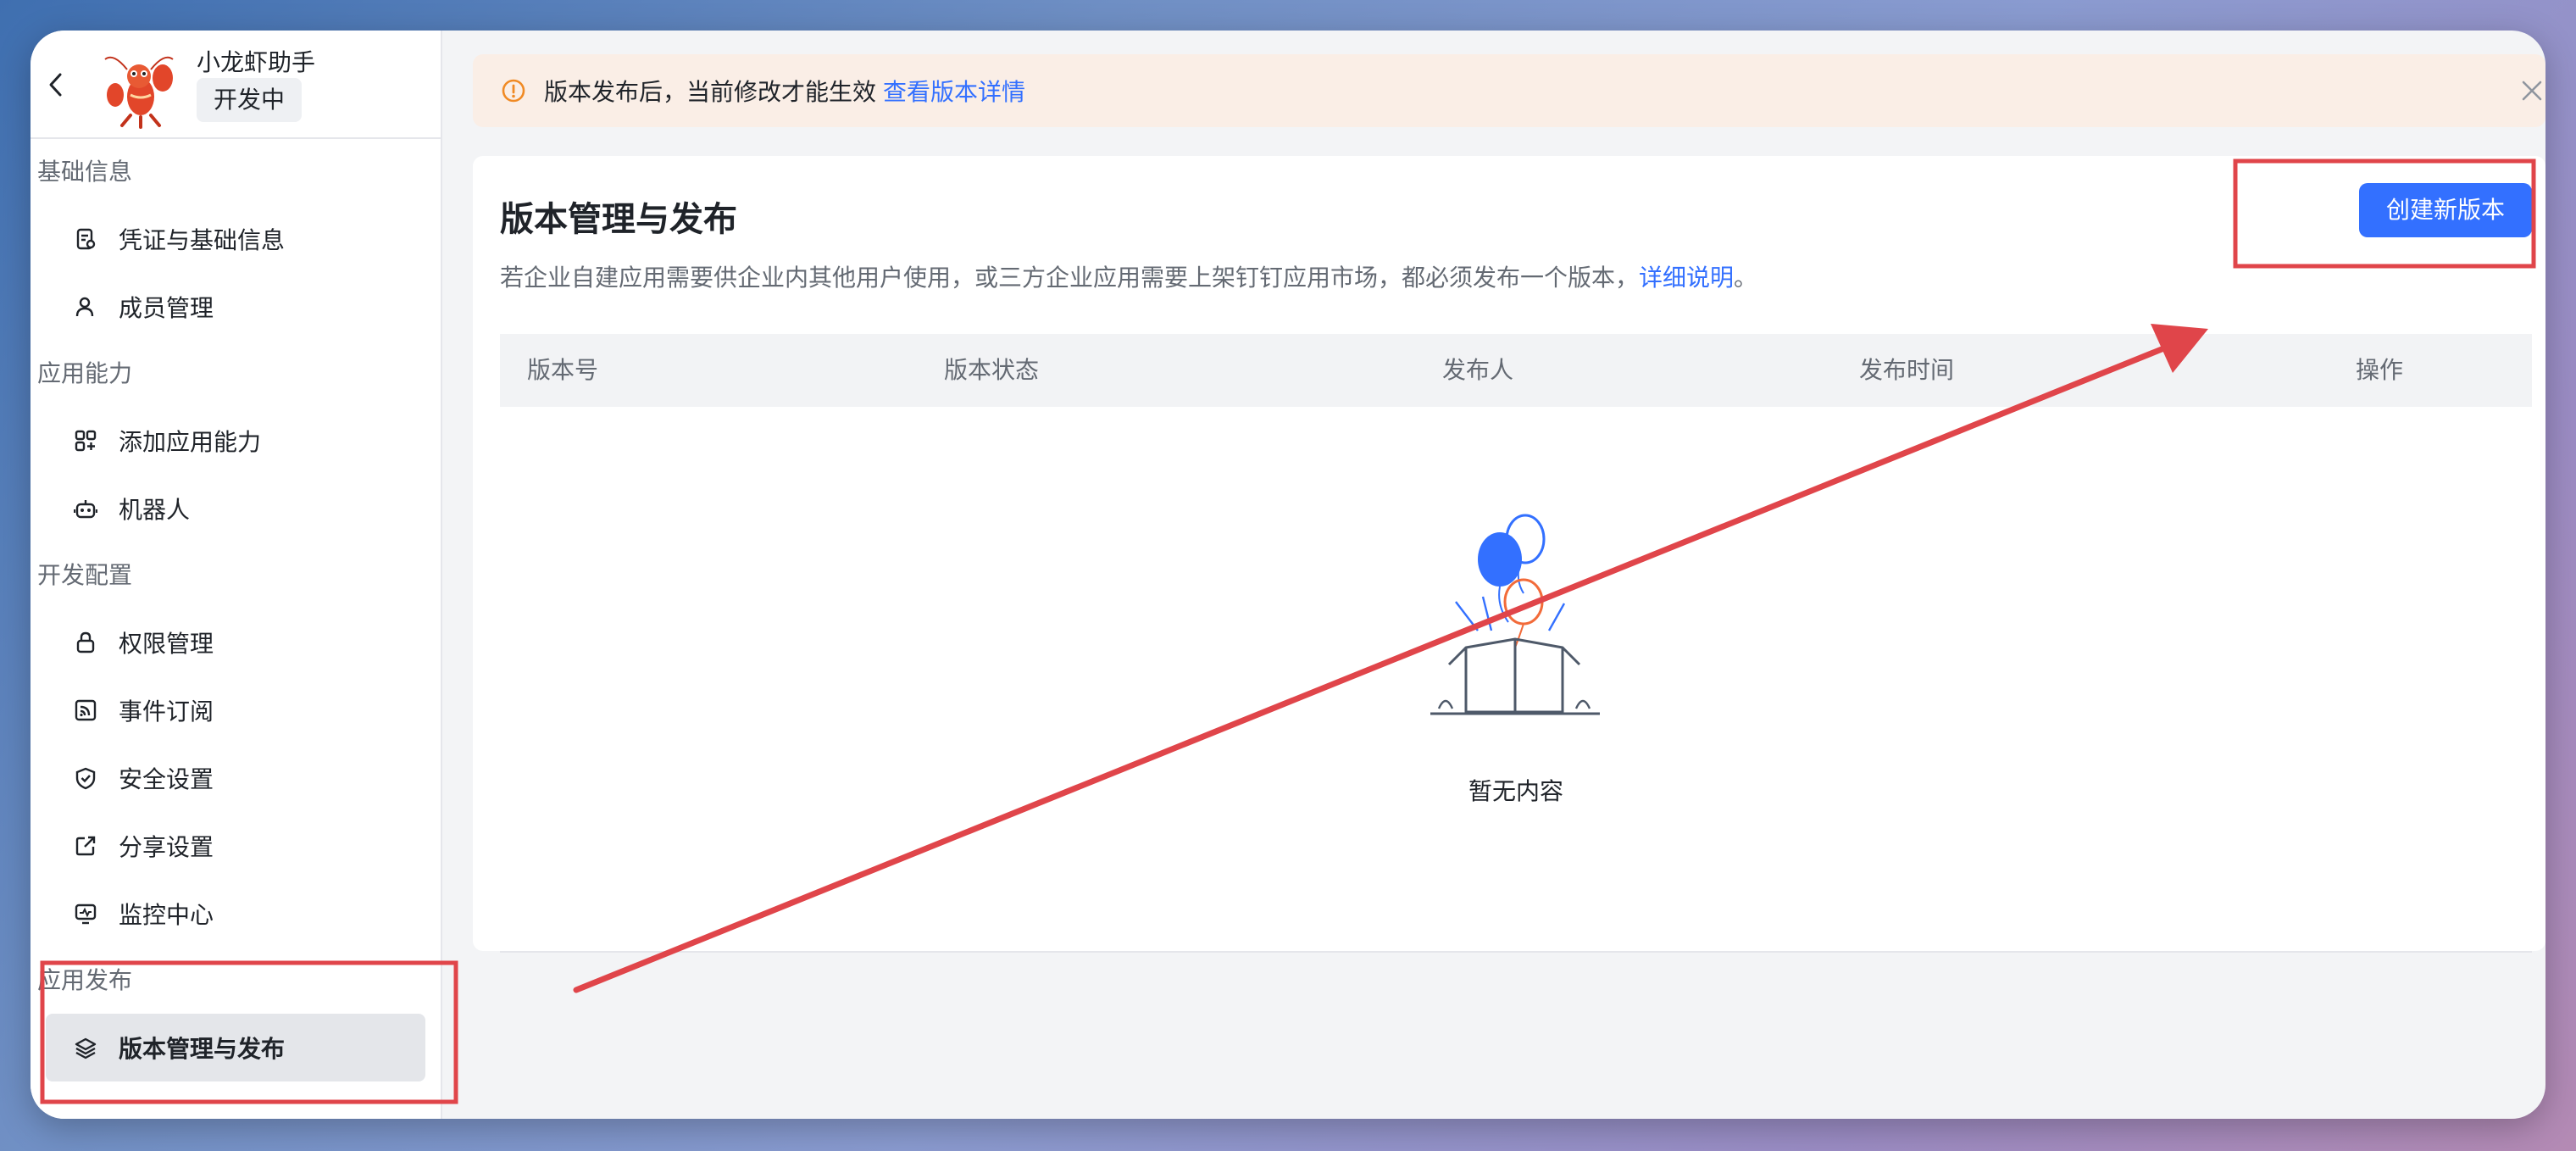  I want to click on lock-icon, so click(85, 642).